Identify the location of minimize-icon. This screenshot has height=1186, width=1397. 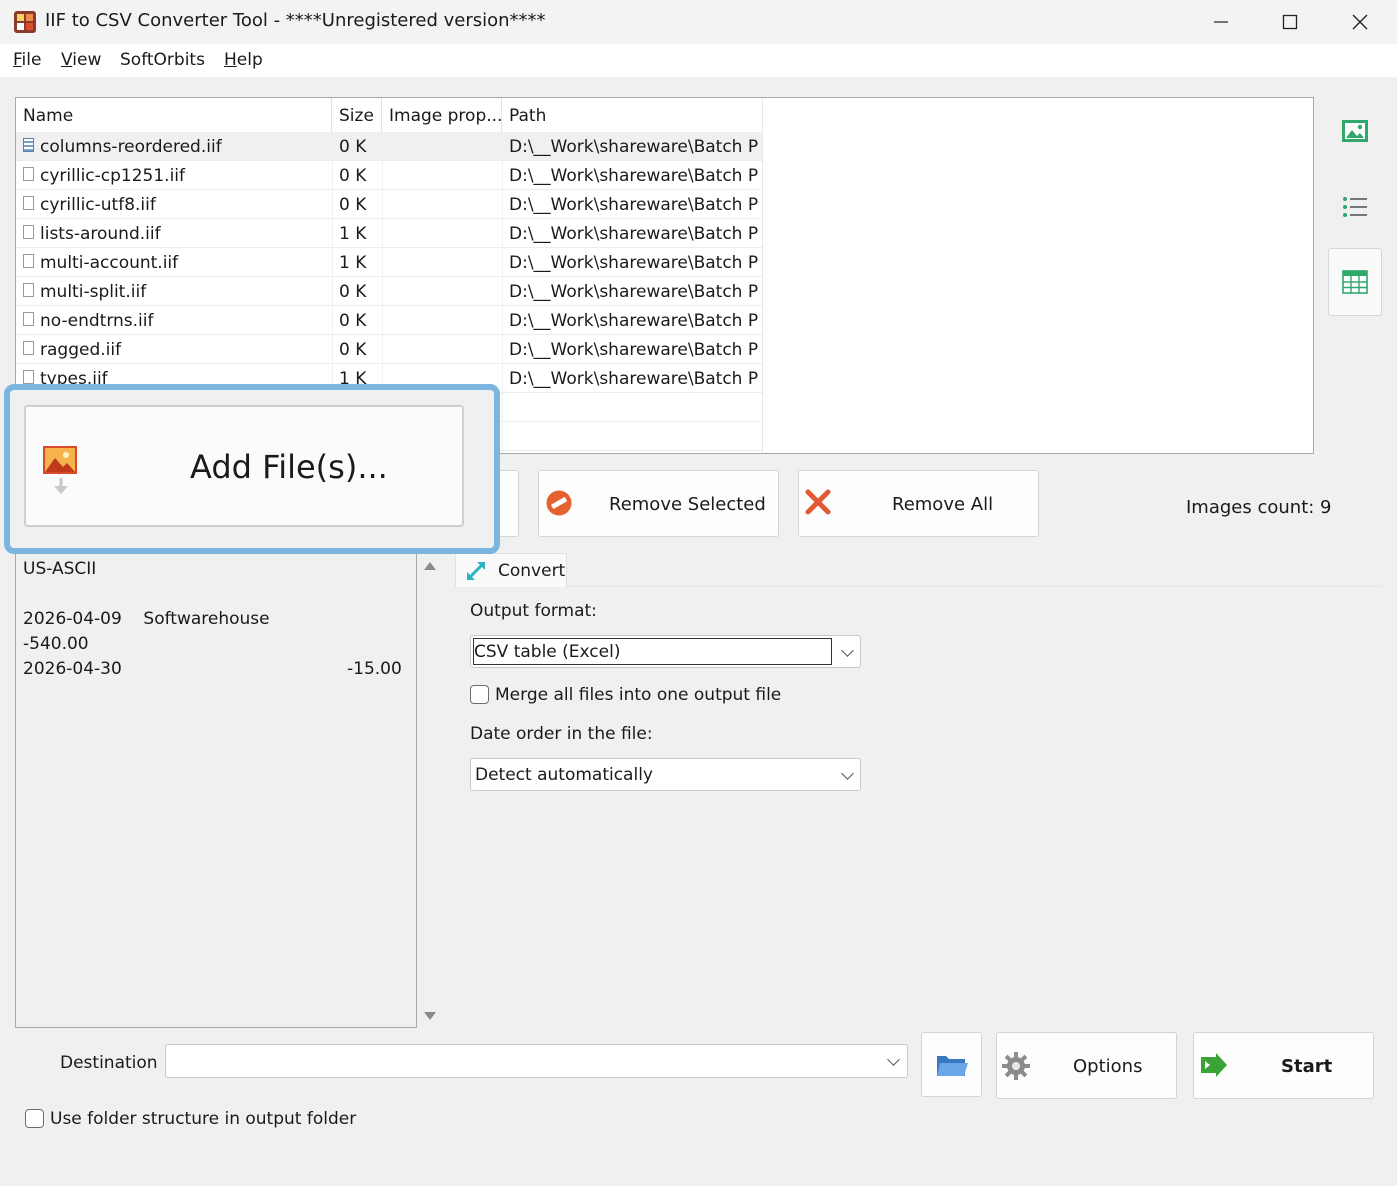
(1221, 22).